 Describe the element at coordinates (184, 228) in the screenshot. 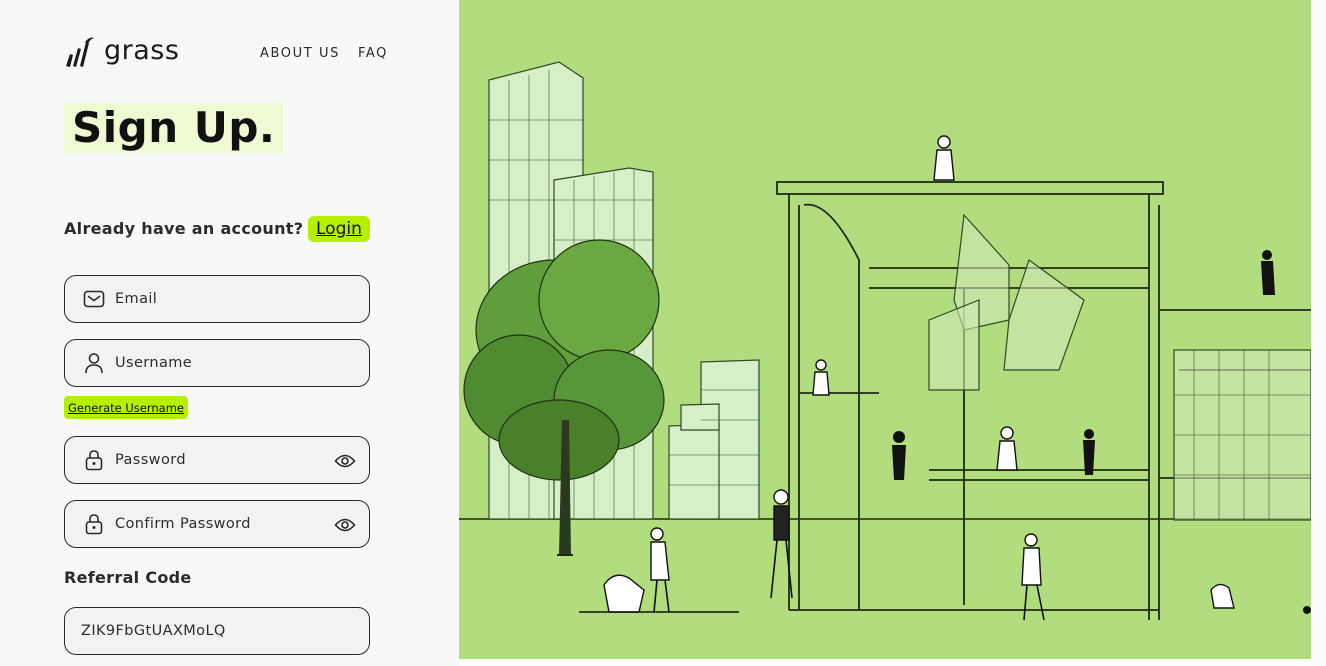

I see `account-prompt: Already have an account?` at that location.